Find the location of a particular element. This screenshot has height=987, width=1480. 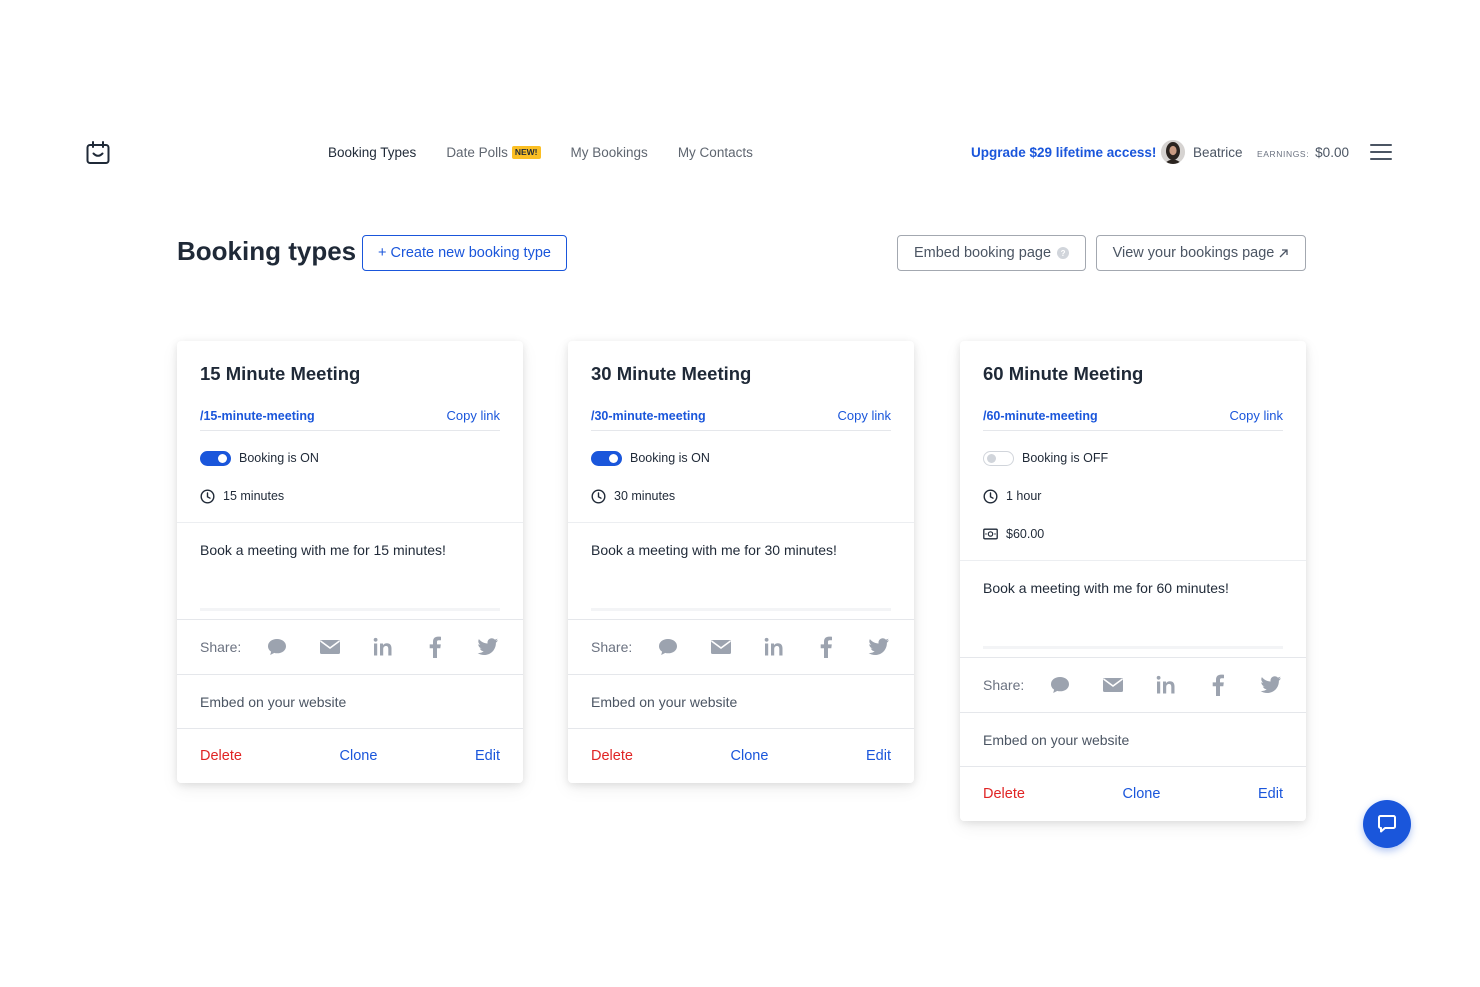

duration: 1 hour is located at coordinates (1024, 496).